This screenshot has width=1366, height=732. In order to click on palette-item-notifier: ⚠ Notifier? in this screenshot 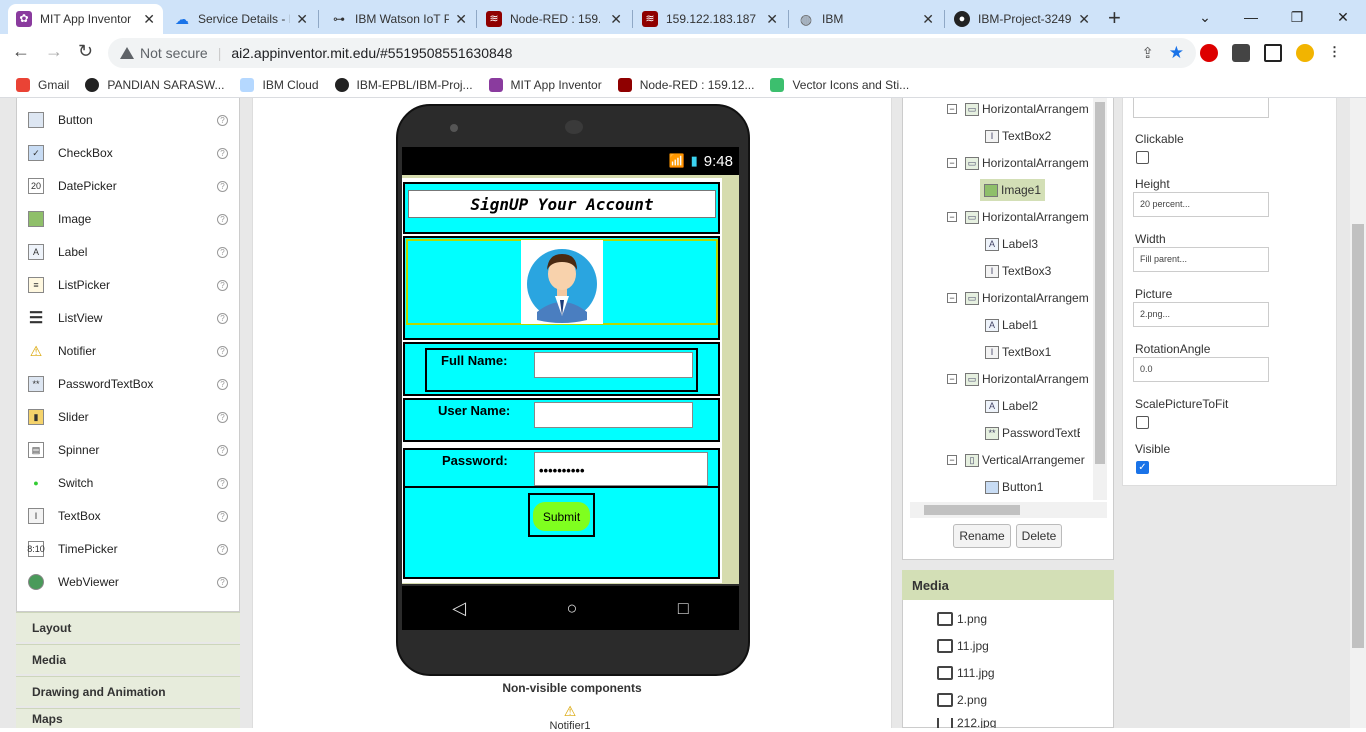, I will do `click(128, 351)`.